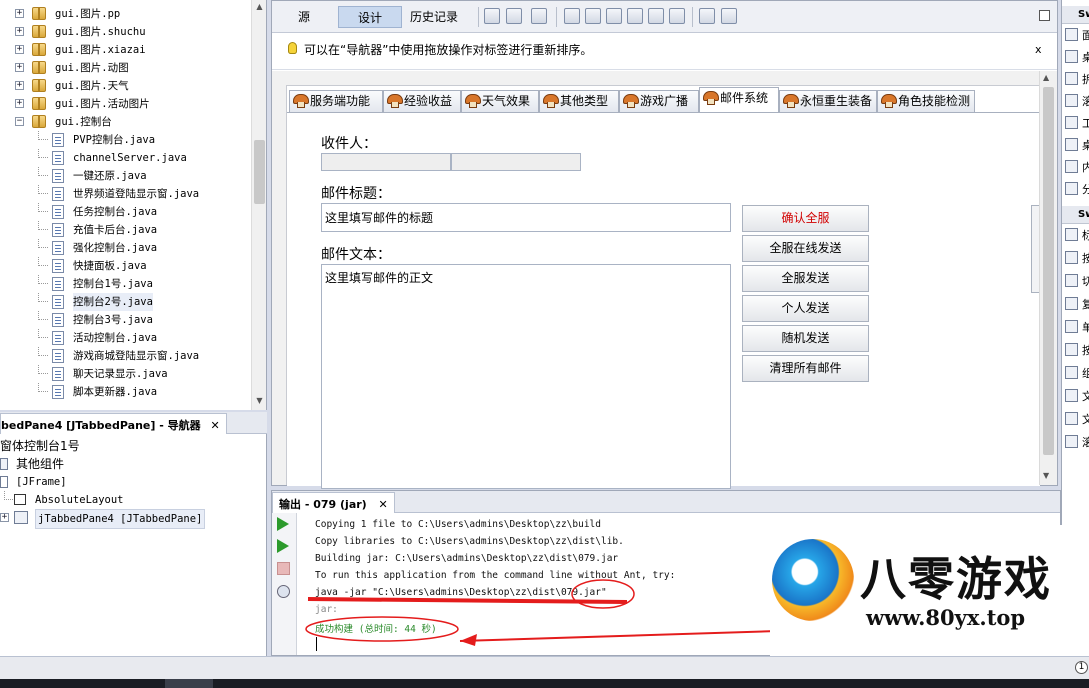 The image size is (1089, 688). What do you see at coordinates (125, 104) in the screenshot?
I see `tree-package: + gui.图片.活动图片` at bounding box center [125, 104].